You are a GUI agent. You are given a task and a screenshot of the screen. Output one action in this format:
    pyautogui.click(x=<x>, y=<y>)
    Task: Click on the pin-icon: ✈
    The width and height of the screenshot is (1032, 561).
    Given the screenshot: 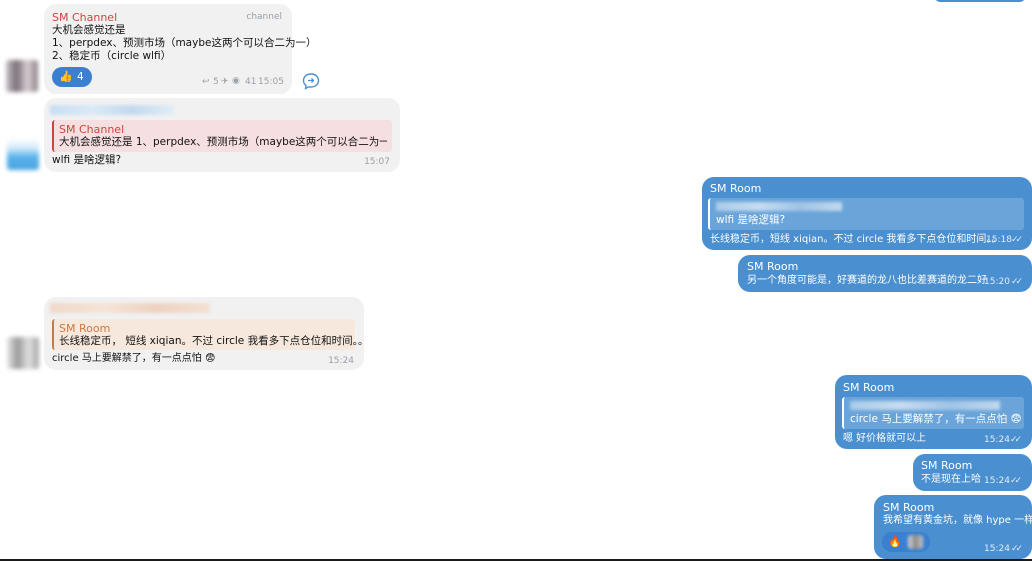 What is the action you would take?
    pyautogui.click(x=225, y=82)
    